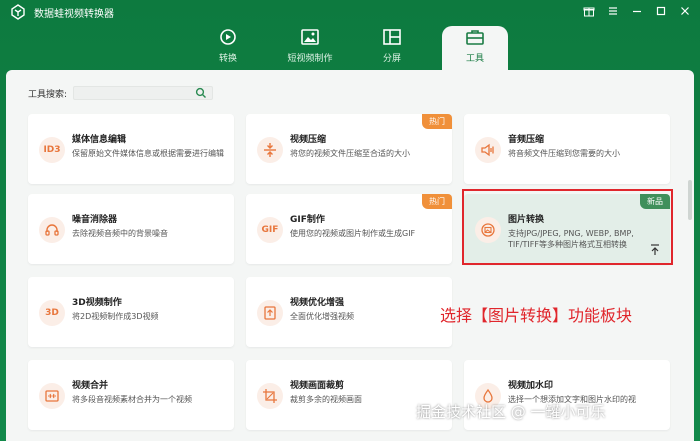 This screenshot has height=441, width=700. What do you see at coordinates (475, 37) in the screenshot?
I see `toolbox-icon` at bounding box center [475, 37].